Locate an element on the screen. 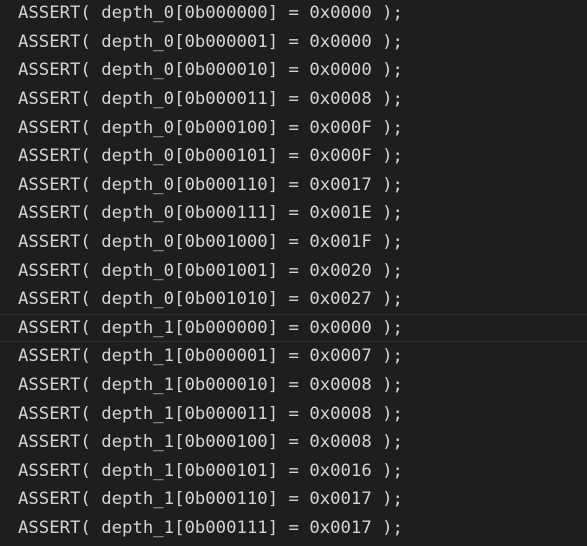 The height and width of the screenshot is (546, 587). code-line: ASSERT( depth_0[0b001001] = 0x0020 ); is located at coordinates (293, 270).